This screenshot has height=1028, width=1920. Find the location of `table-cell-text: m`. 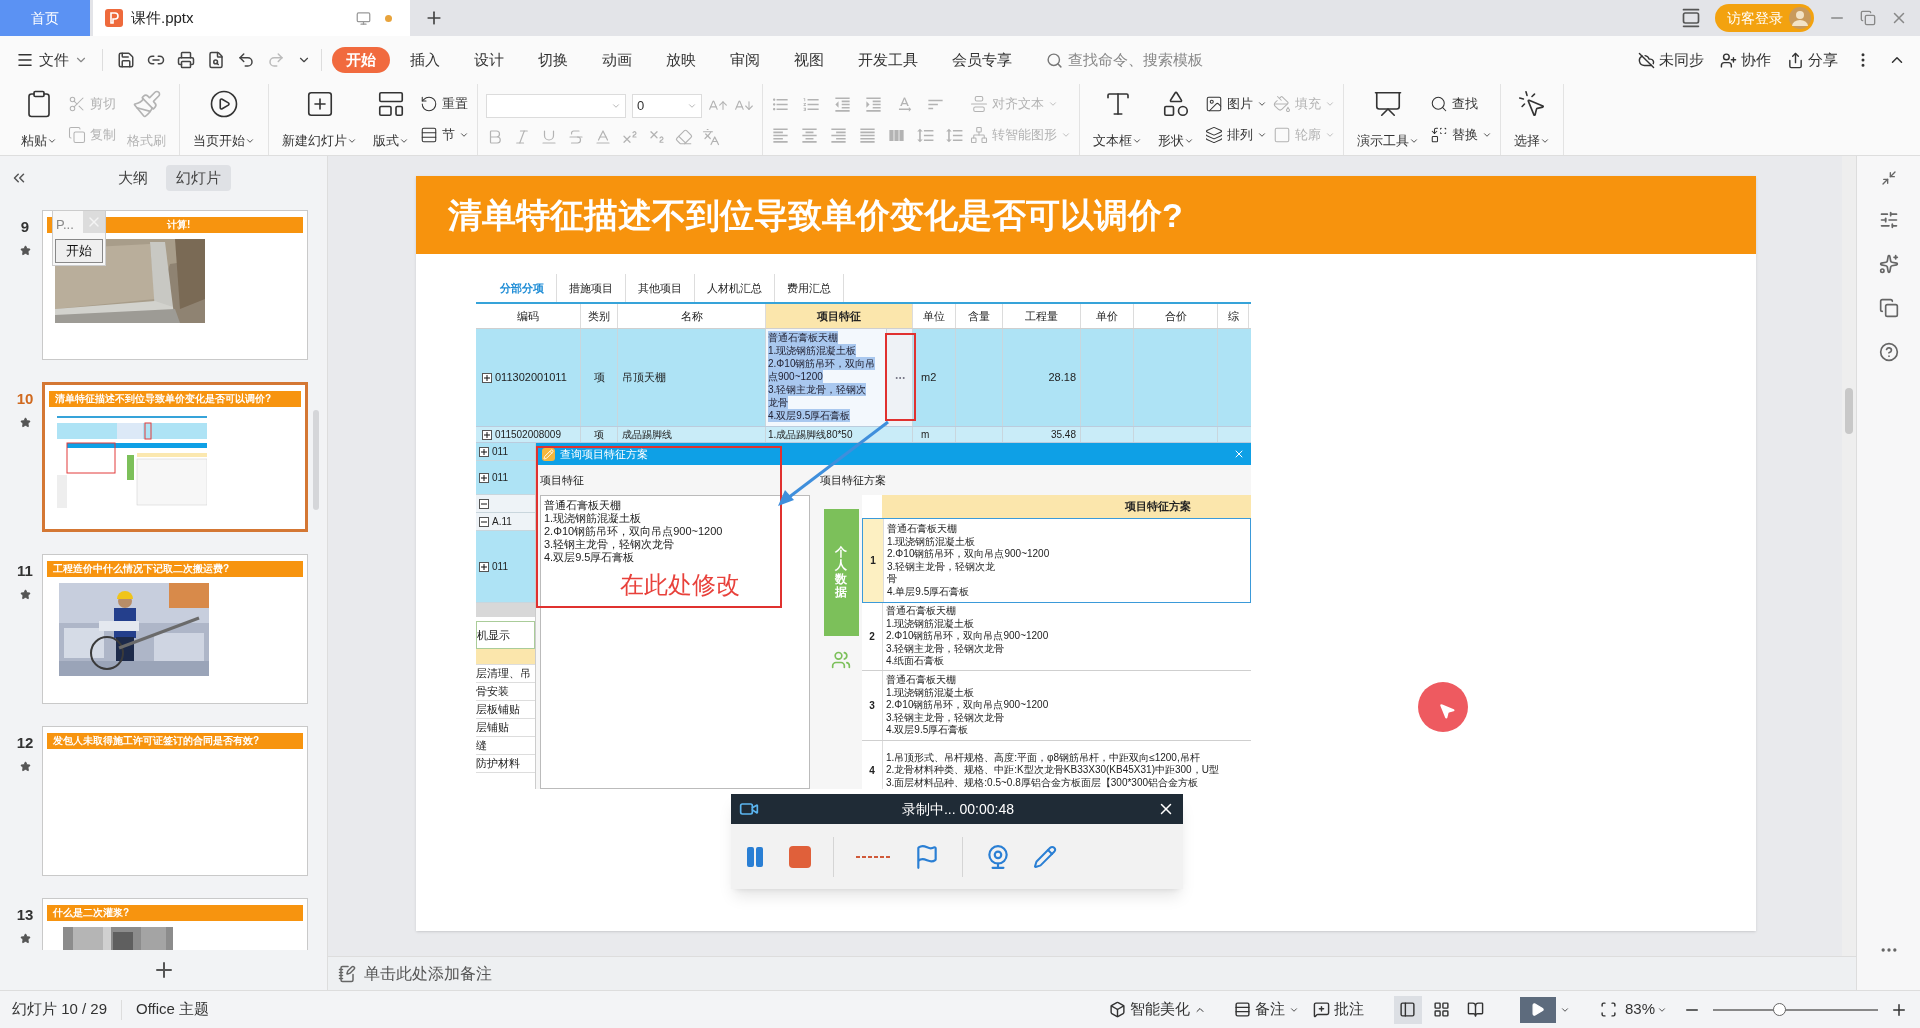

table-cell-text: m is located at coordinates (925, 435).